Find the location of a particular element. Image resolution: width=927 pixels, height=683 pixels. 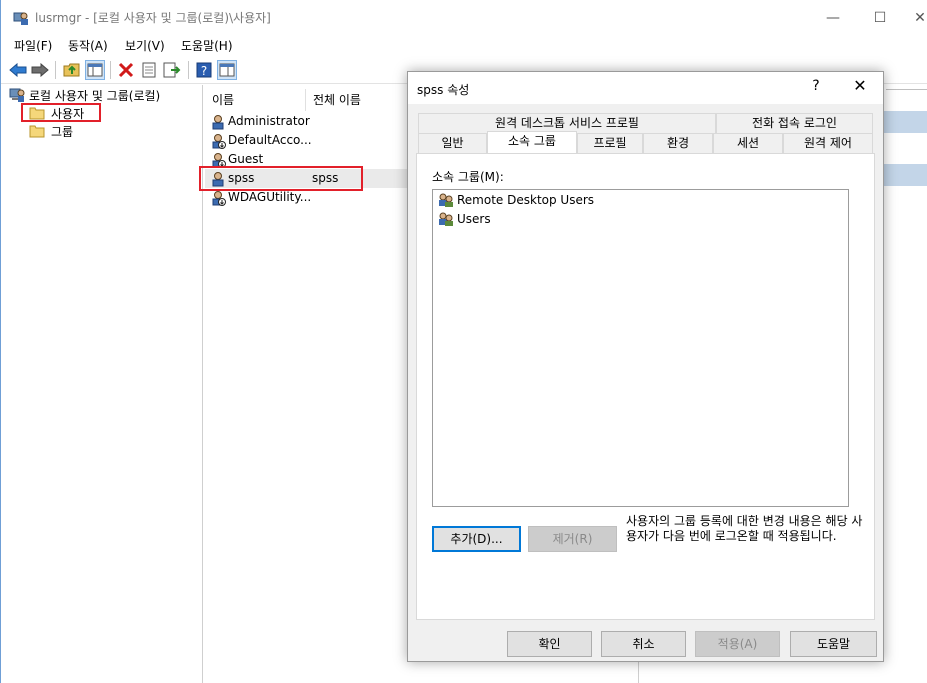

tab-member-of: 소속 그룹 is located at coordinates (532, 142).